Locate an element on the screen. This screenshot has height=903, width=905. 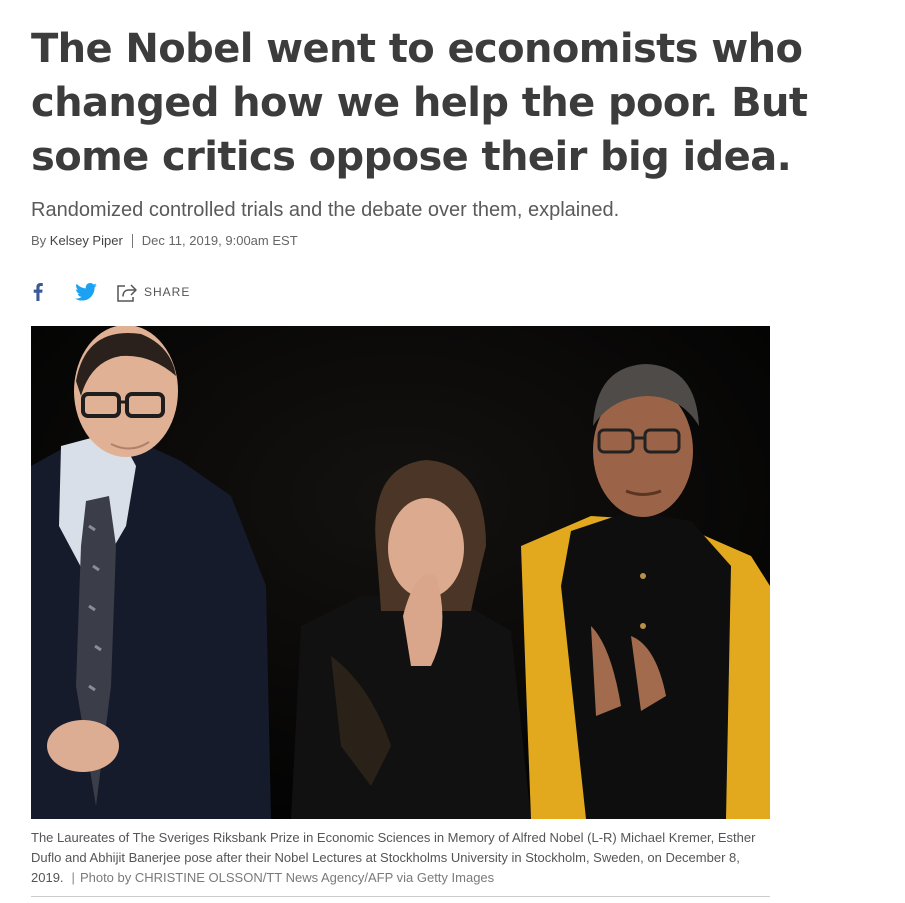
share-bar: SHARE is located at coordinates (461, 292).